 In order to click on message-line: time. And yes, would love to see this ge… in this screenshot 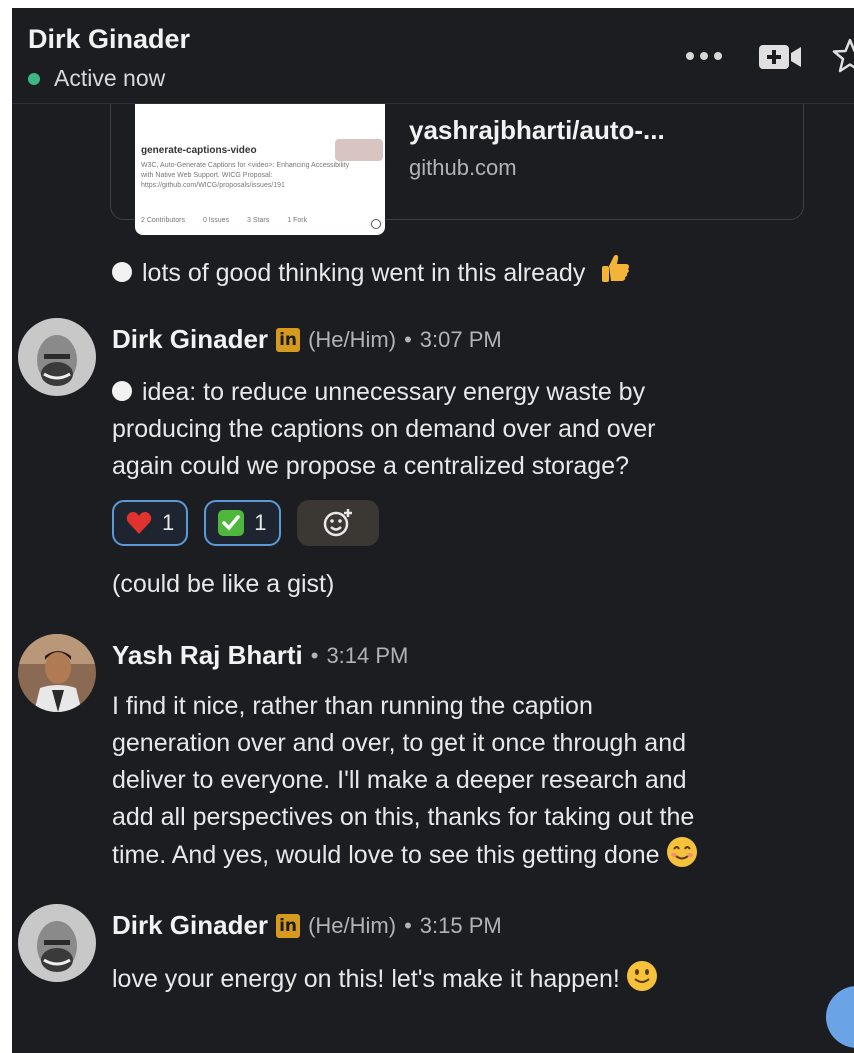, I will do `click(386, 855)`.